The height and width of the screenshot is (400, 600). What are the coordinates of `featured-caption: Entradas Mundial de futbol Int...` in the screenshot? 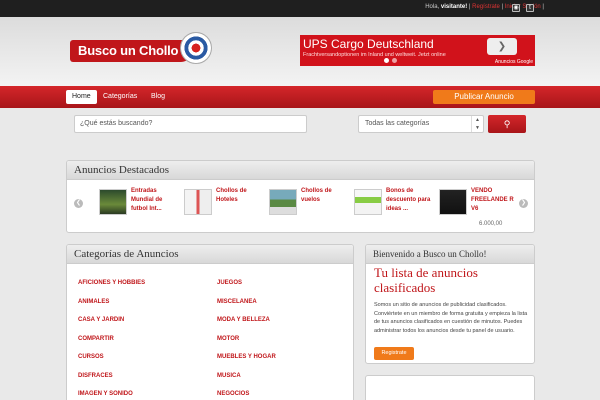 It's located at (154, 200).